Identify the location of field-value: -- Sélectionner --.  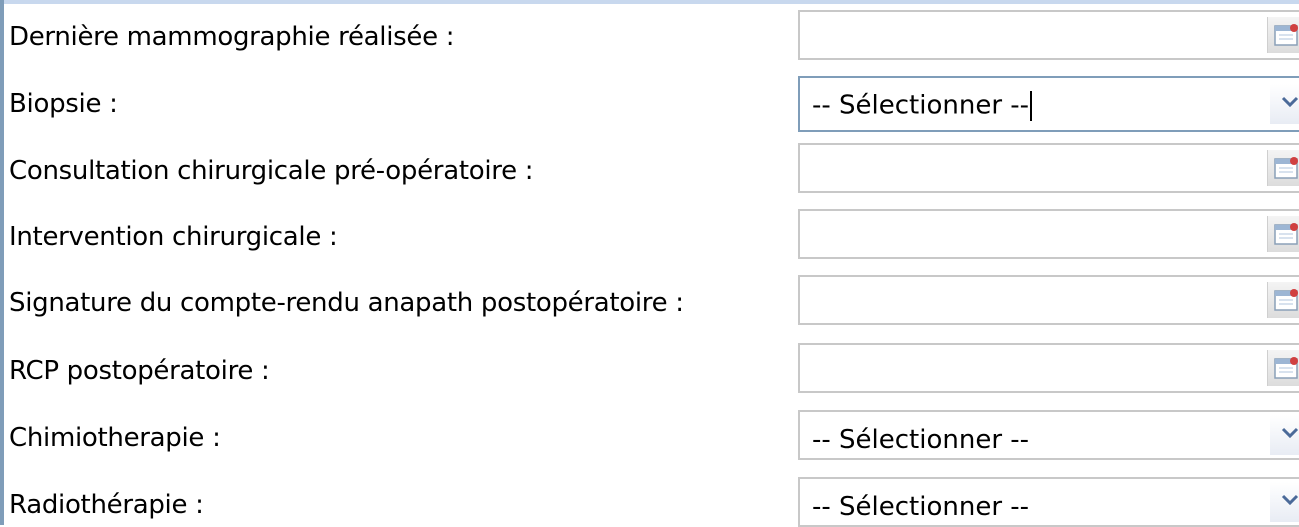
(922, 105).